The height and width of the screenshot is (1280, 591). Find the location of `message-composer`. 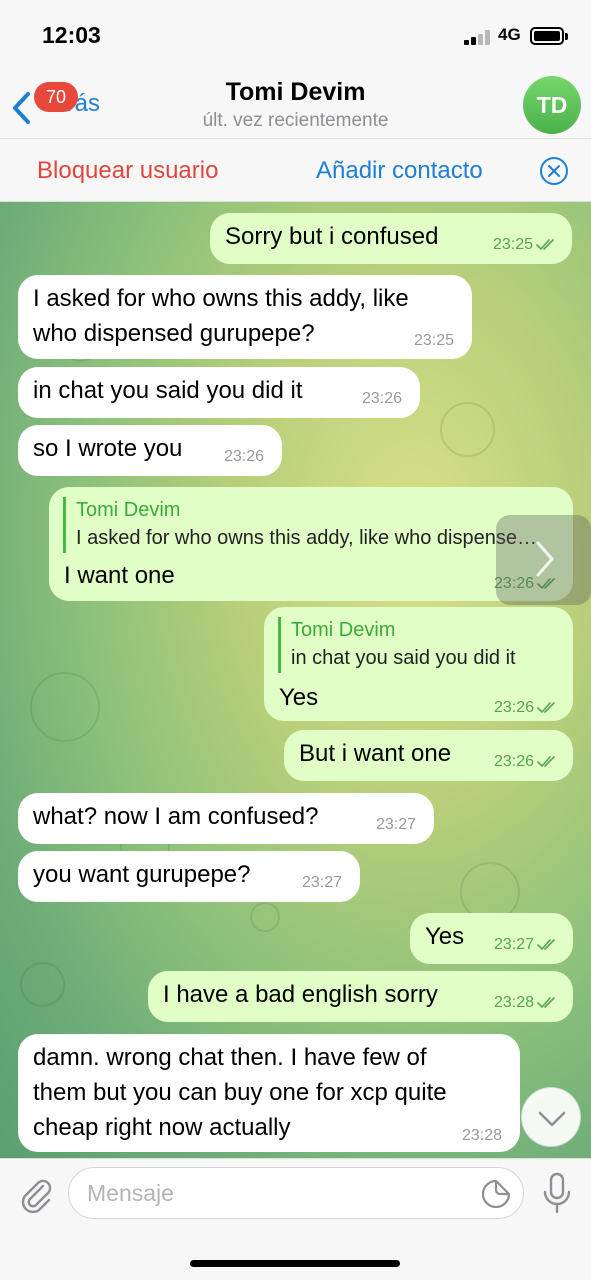

message-composer is located at coordinates (295, 1219).